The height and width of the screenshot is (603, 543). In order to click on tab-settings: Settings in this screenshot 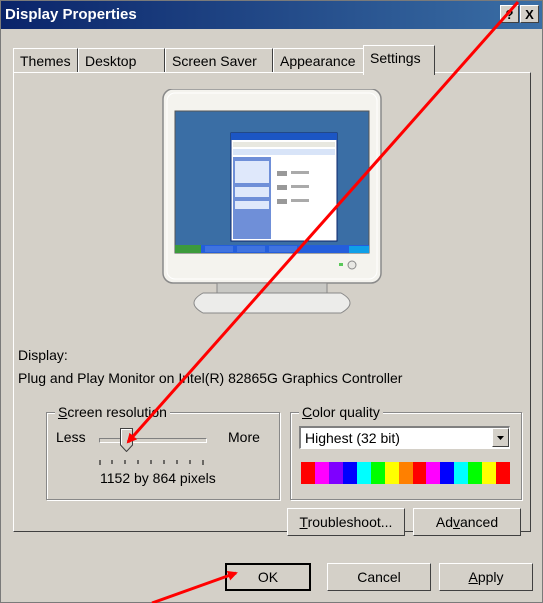, I will do `click(399, 60)`.